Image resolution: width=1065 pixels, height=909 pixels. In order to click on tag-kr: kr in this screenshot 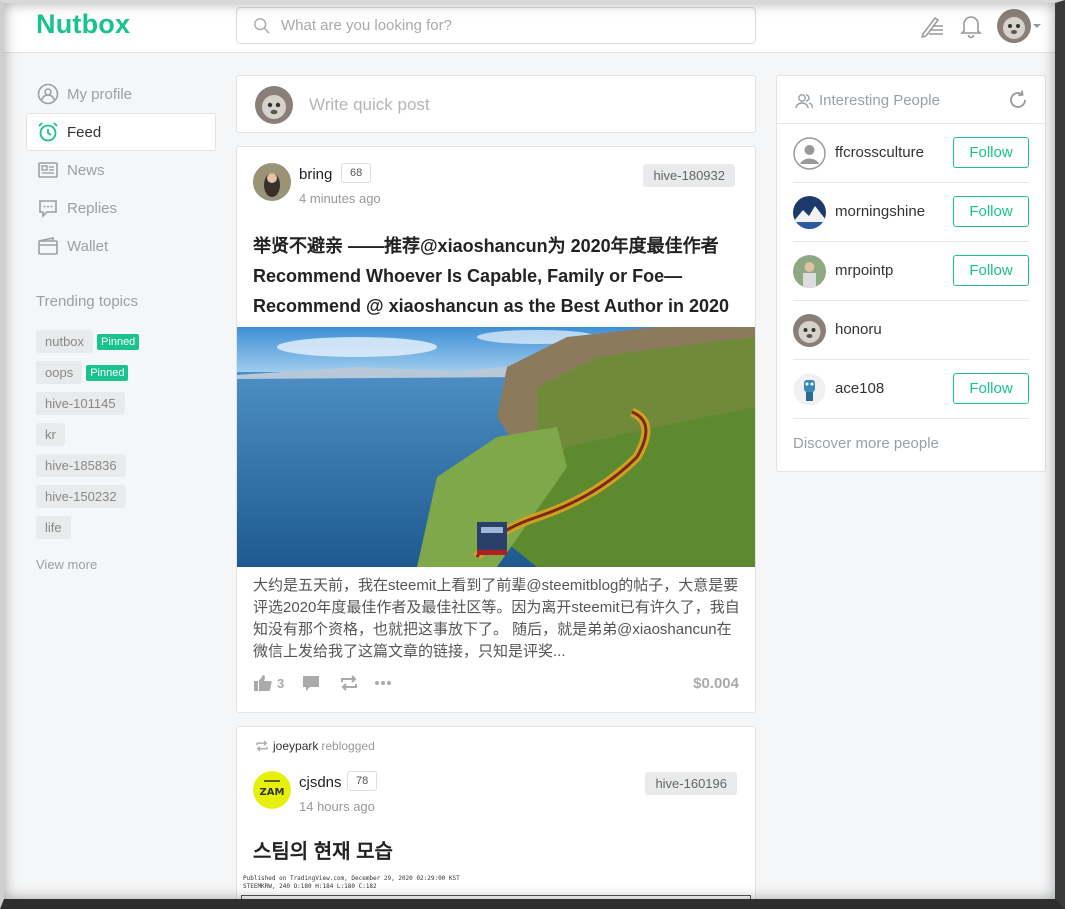, I will do `click(50, 434)`.